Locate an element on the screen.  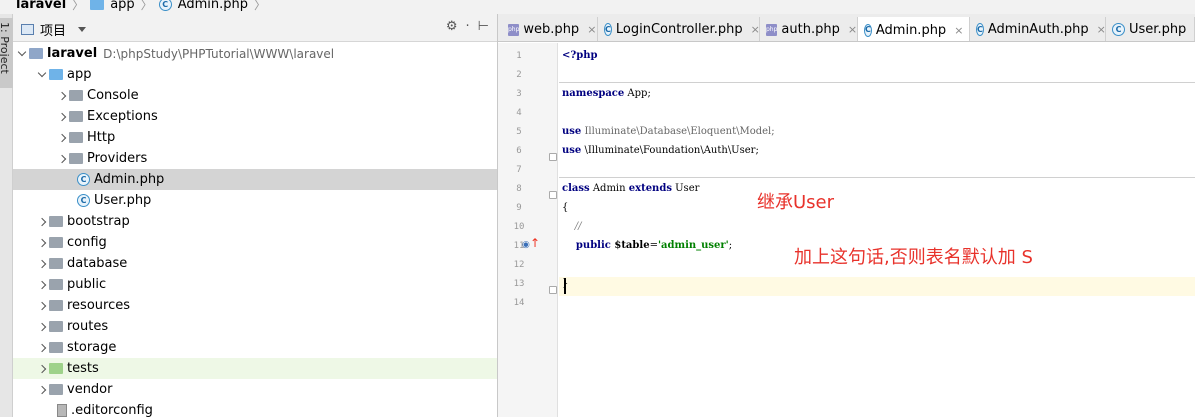
tree-item-providers: Providers is located at coordinates (255, 158).